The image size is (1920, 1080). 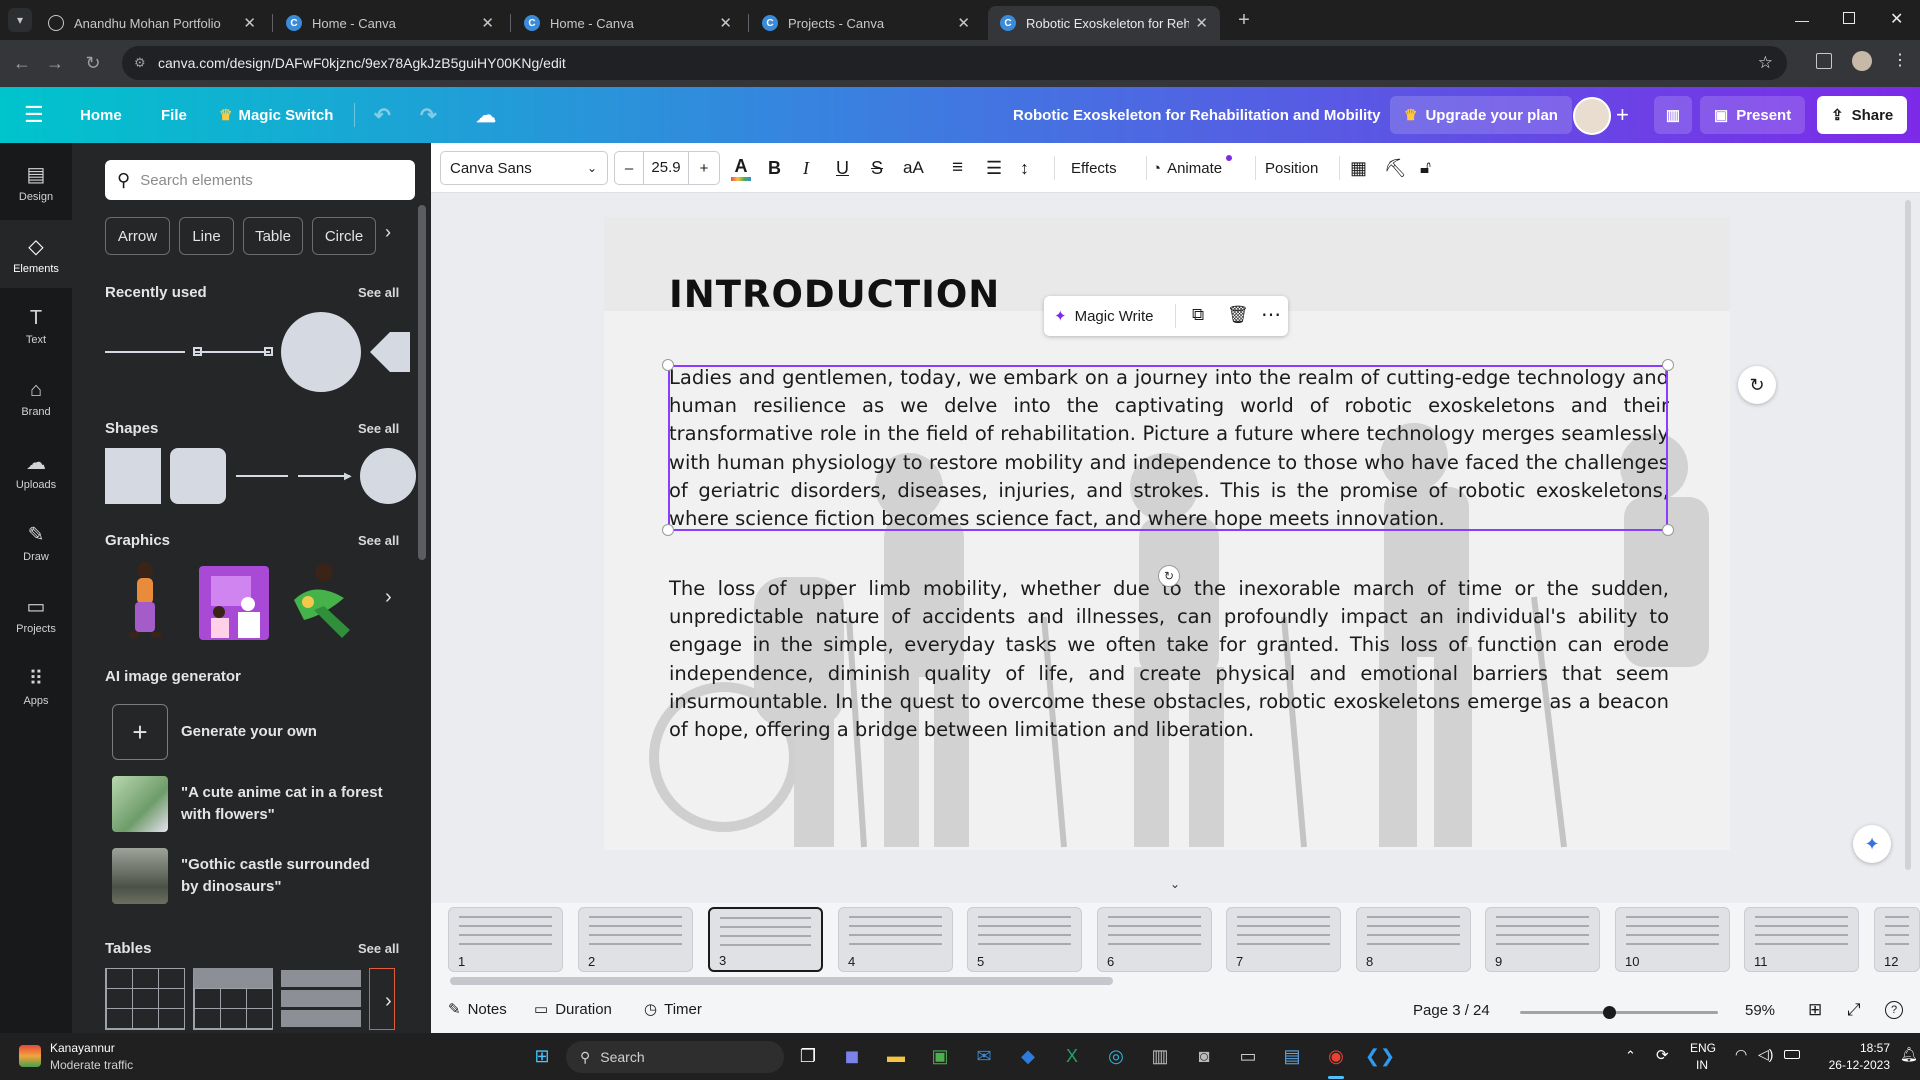 I want to click on text-color-button: A, so click(x=741, y=168).